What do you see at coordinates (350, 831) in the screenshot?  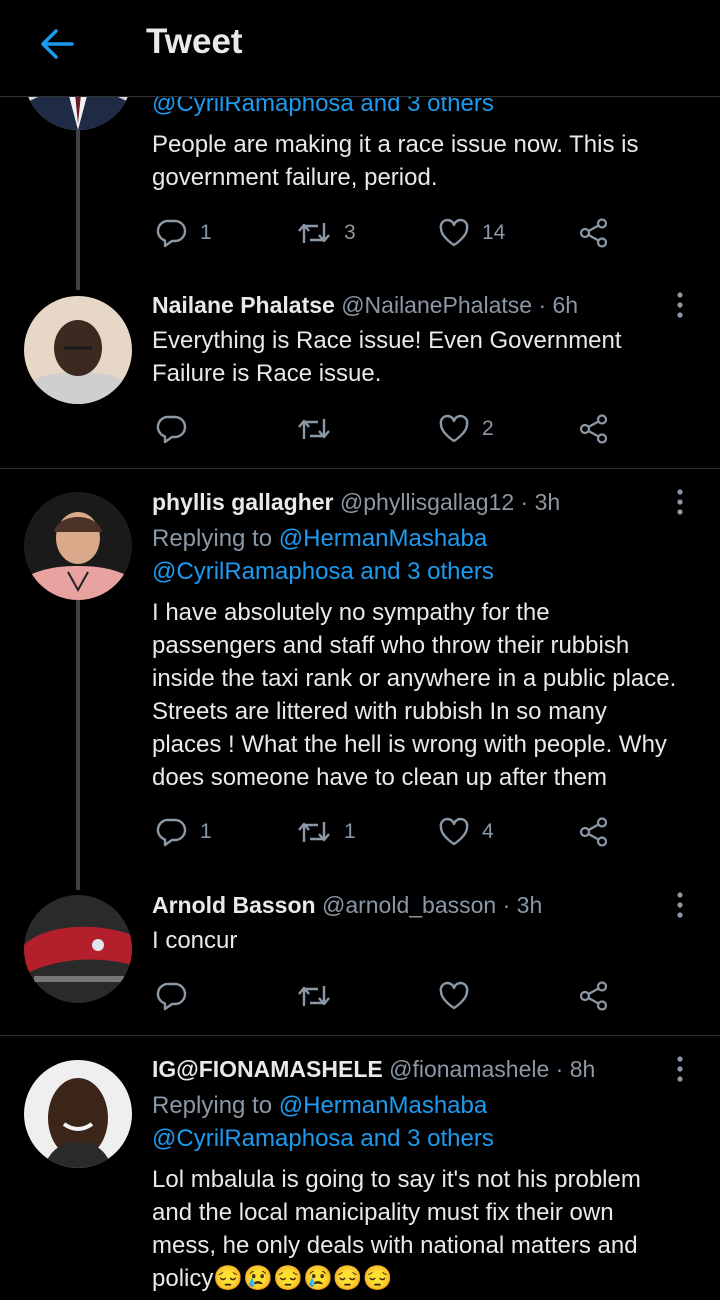 I see `retweet-count: 1` at bounding box center [350, 831].